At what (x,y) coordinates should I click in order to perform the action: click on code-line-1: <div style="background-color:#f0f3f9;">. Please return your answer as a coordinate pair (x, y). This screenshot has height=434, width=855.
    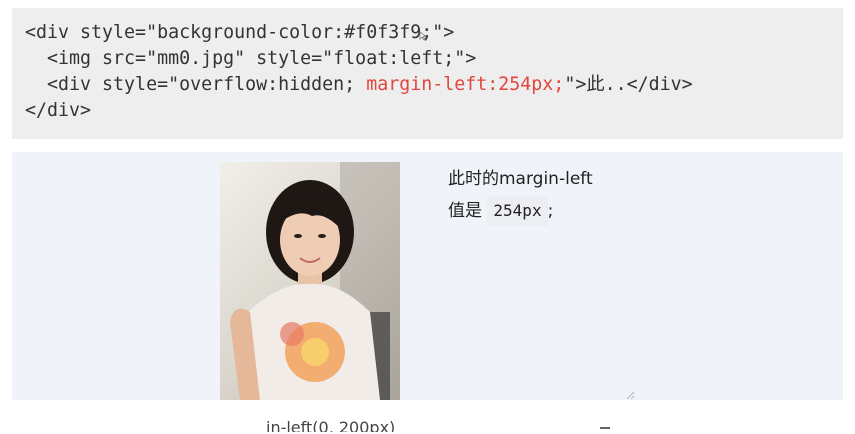
    Looking at the image, I should click on (240, 32).